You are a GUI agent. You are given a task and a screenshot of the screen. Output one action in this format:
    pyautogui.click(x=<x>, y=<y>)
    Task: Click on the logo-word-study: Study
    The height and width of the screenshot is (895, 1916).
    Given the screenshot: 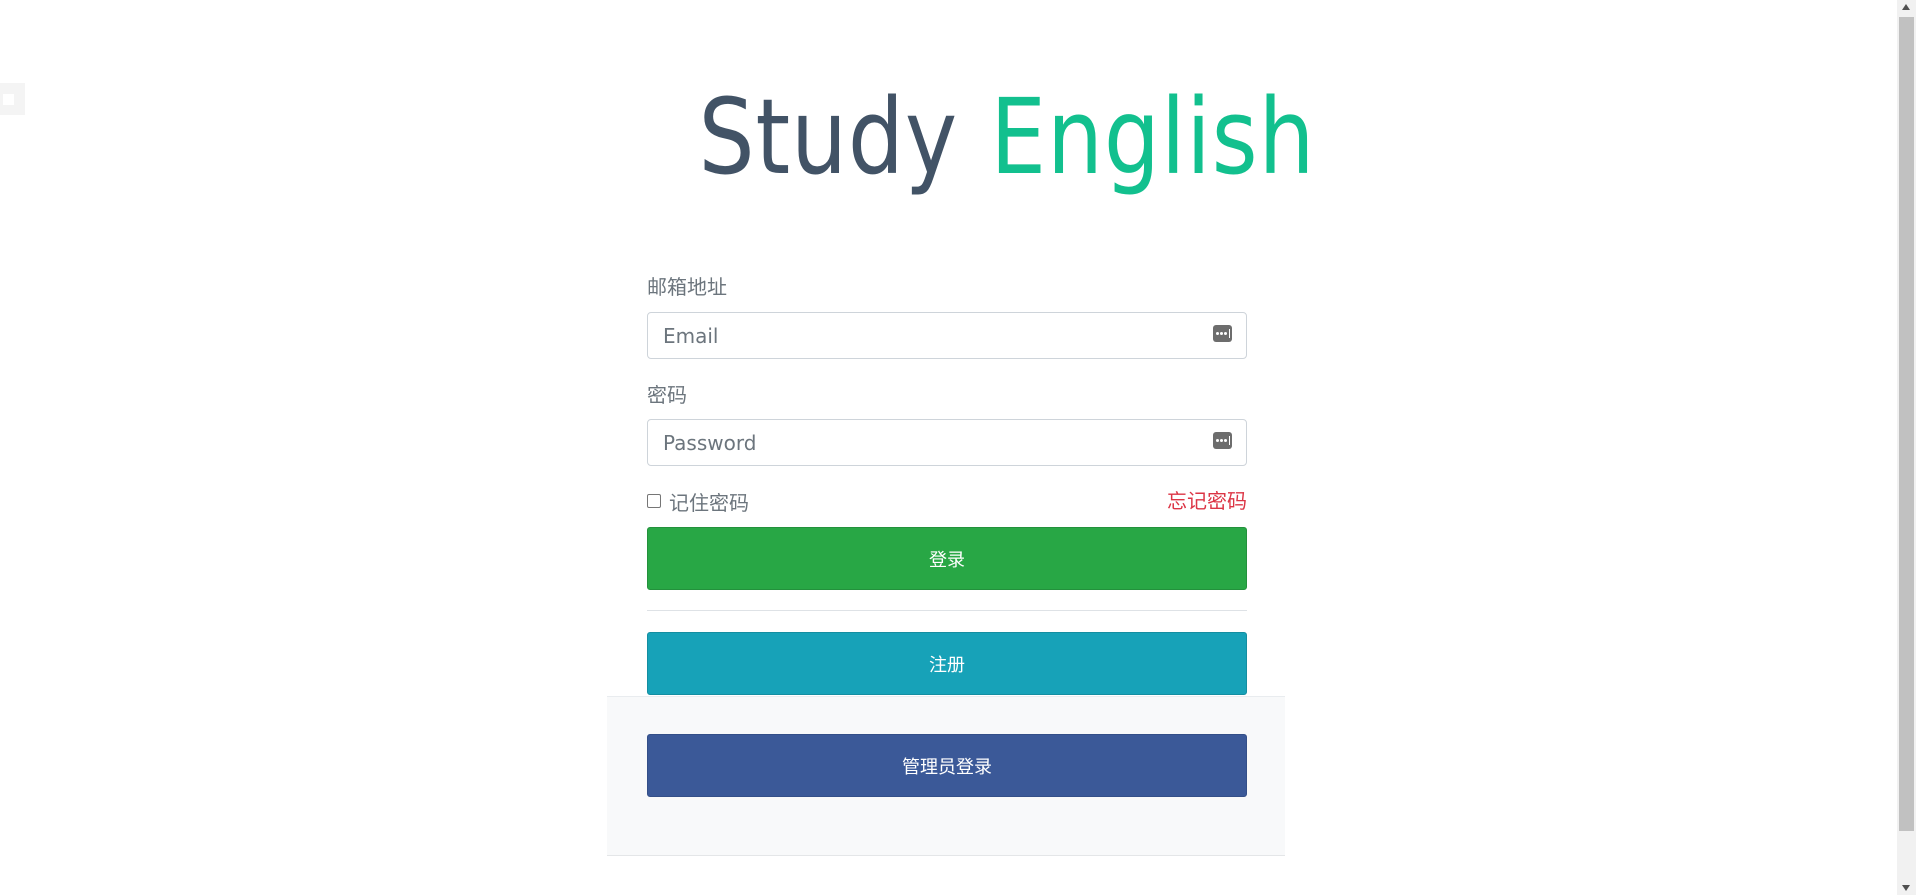 What is the action you would take?
    pyautogui.click(x=828, y=137)
    